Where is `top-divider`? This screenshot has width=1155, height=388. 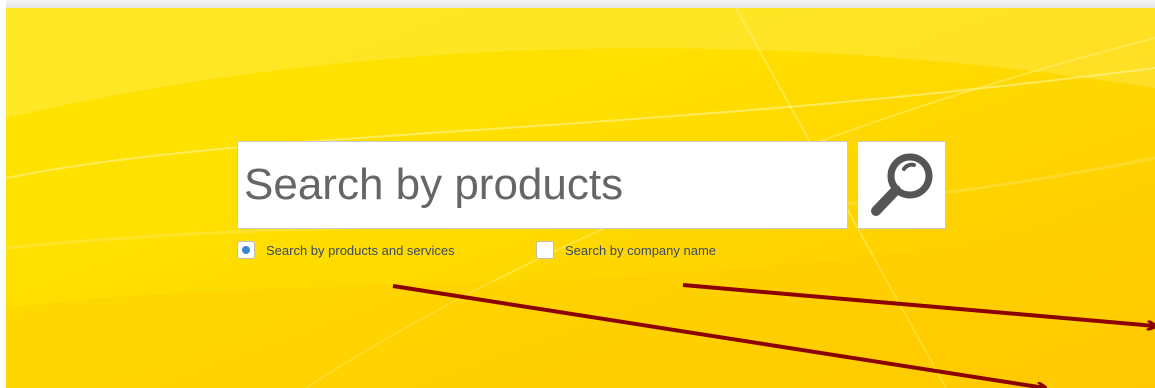
top-divider is located at coordinates (577, 4).